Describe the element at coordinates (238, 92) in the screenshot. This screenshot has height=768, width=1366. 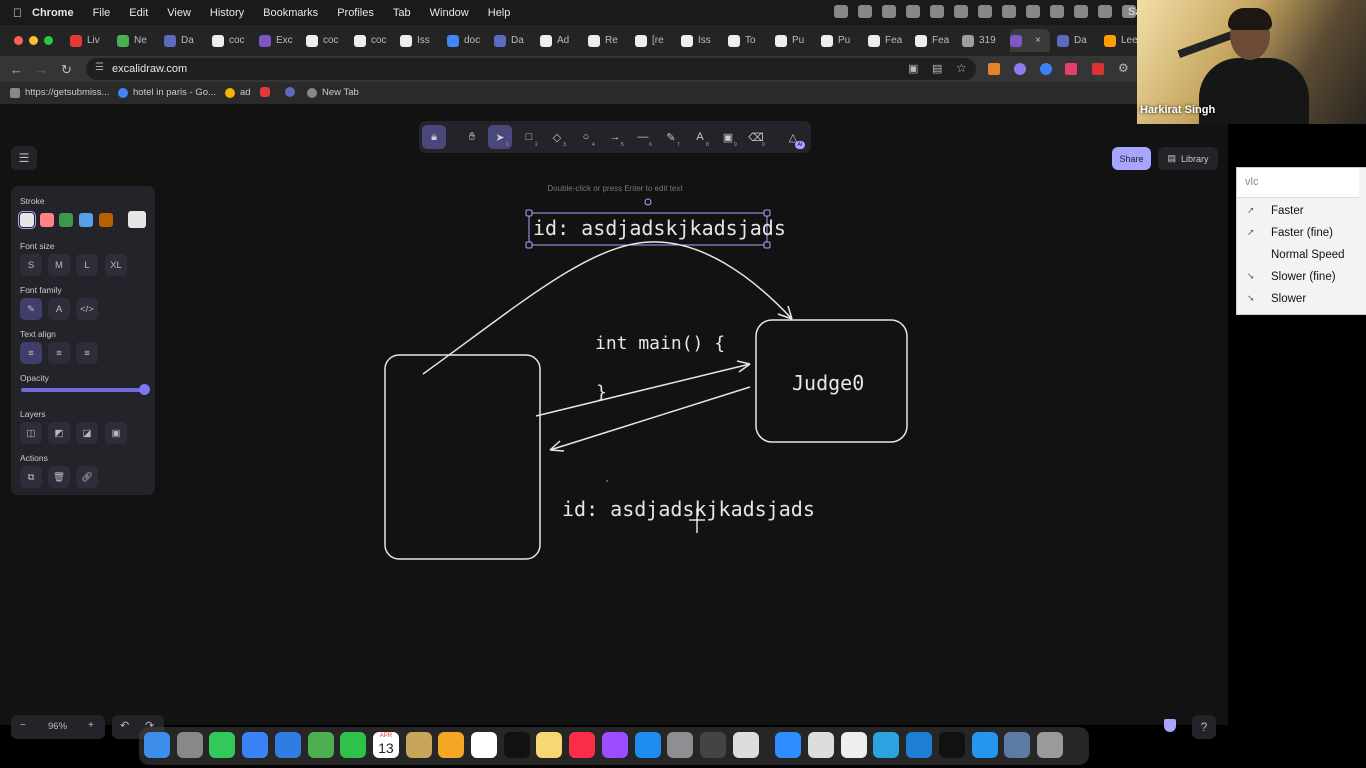
I see `bookmark-item: ad` at that location.